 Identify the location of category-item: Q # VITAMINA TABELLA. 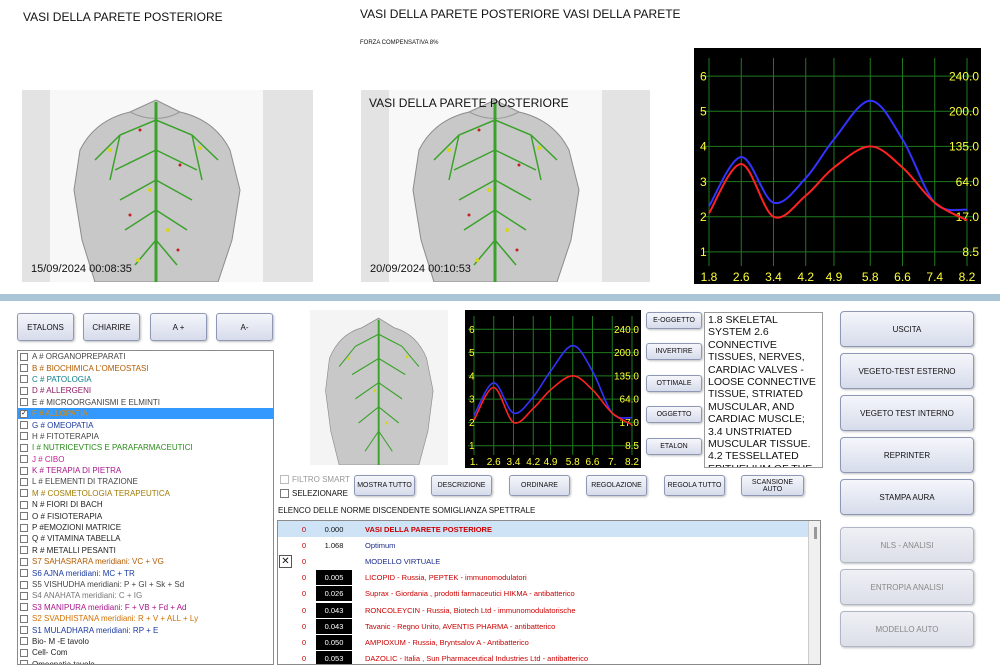
(145, 538).